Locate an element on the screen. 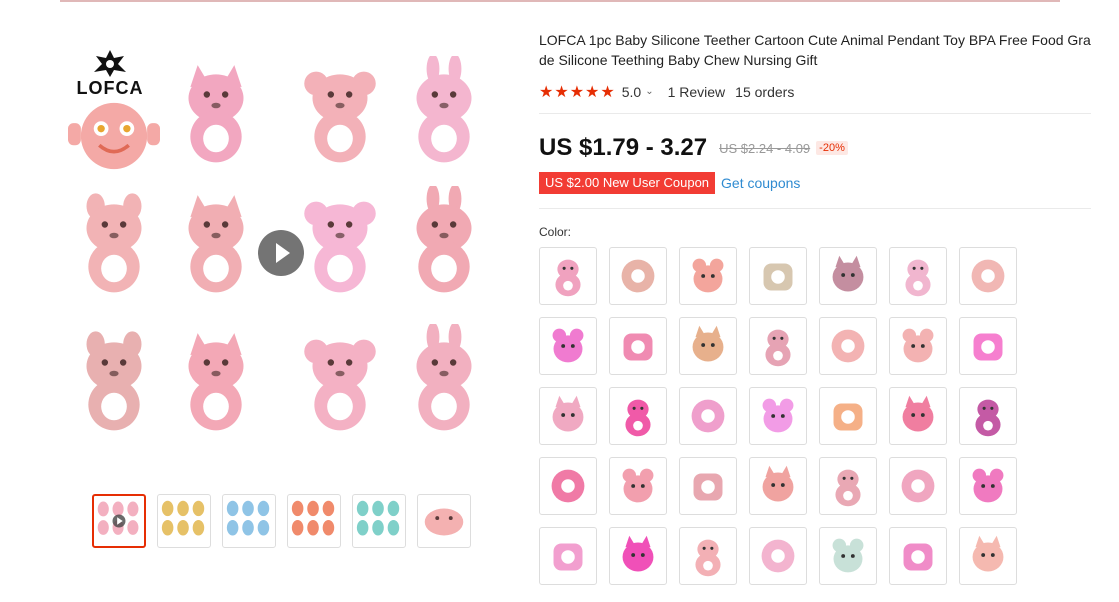 This screenshot has height=602, width=1119. elephant-teether-icon is located at coordinates (216, 379).